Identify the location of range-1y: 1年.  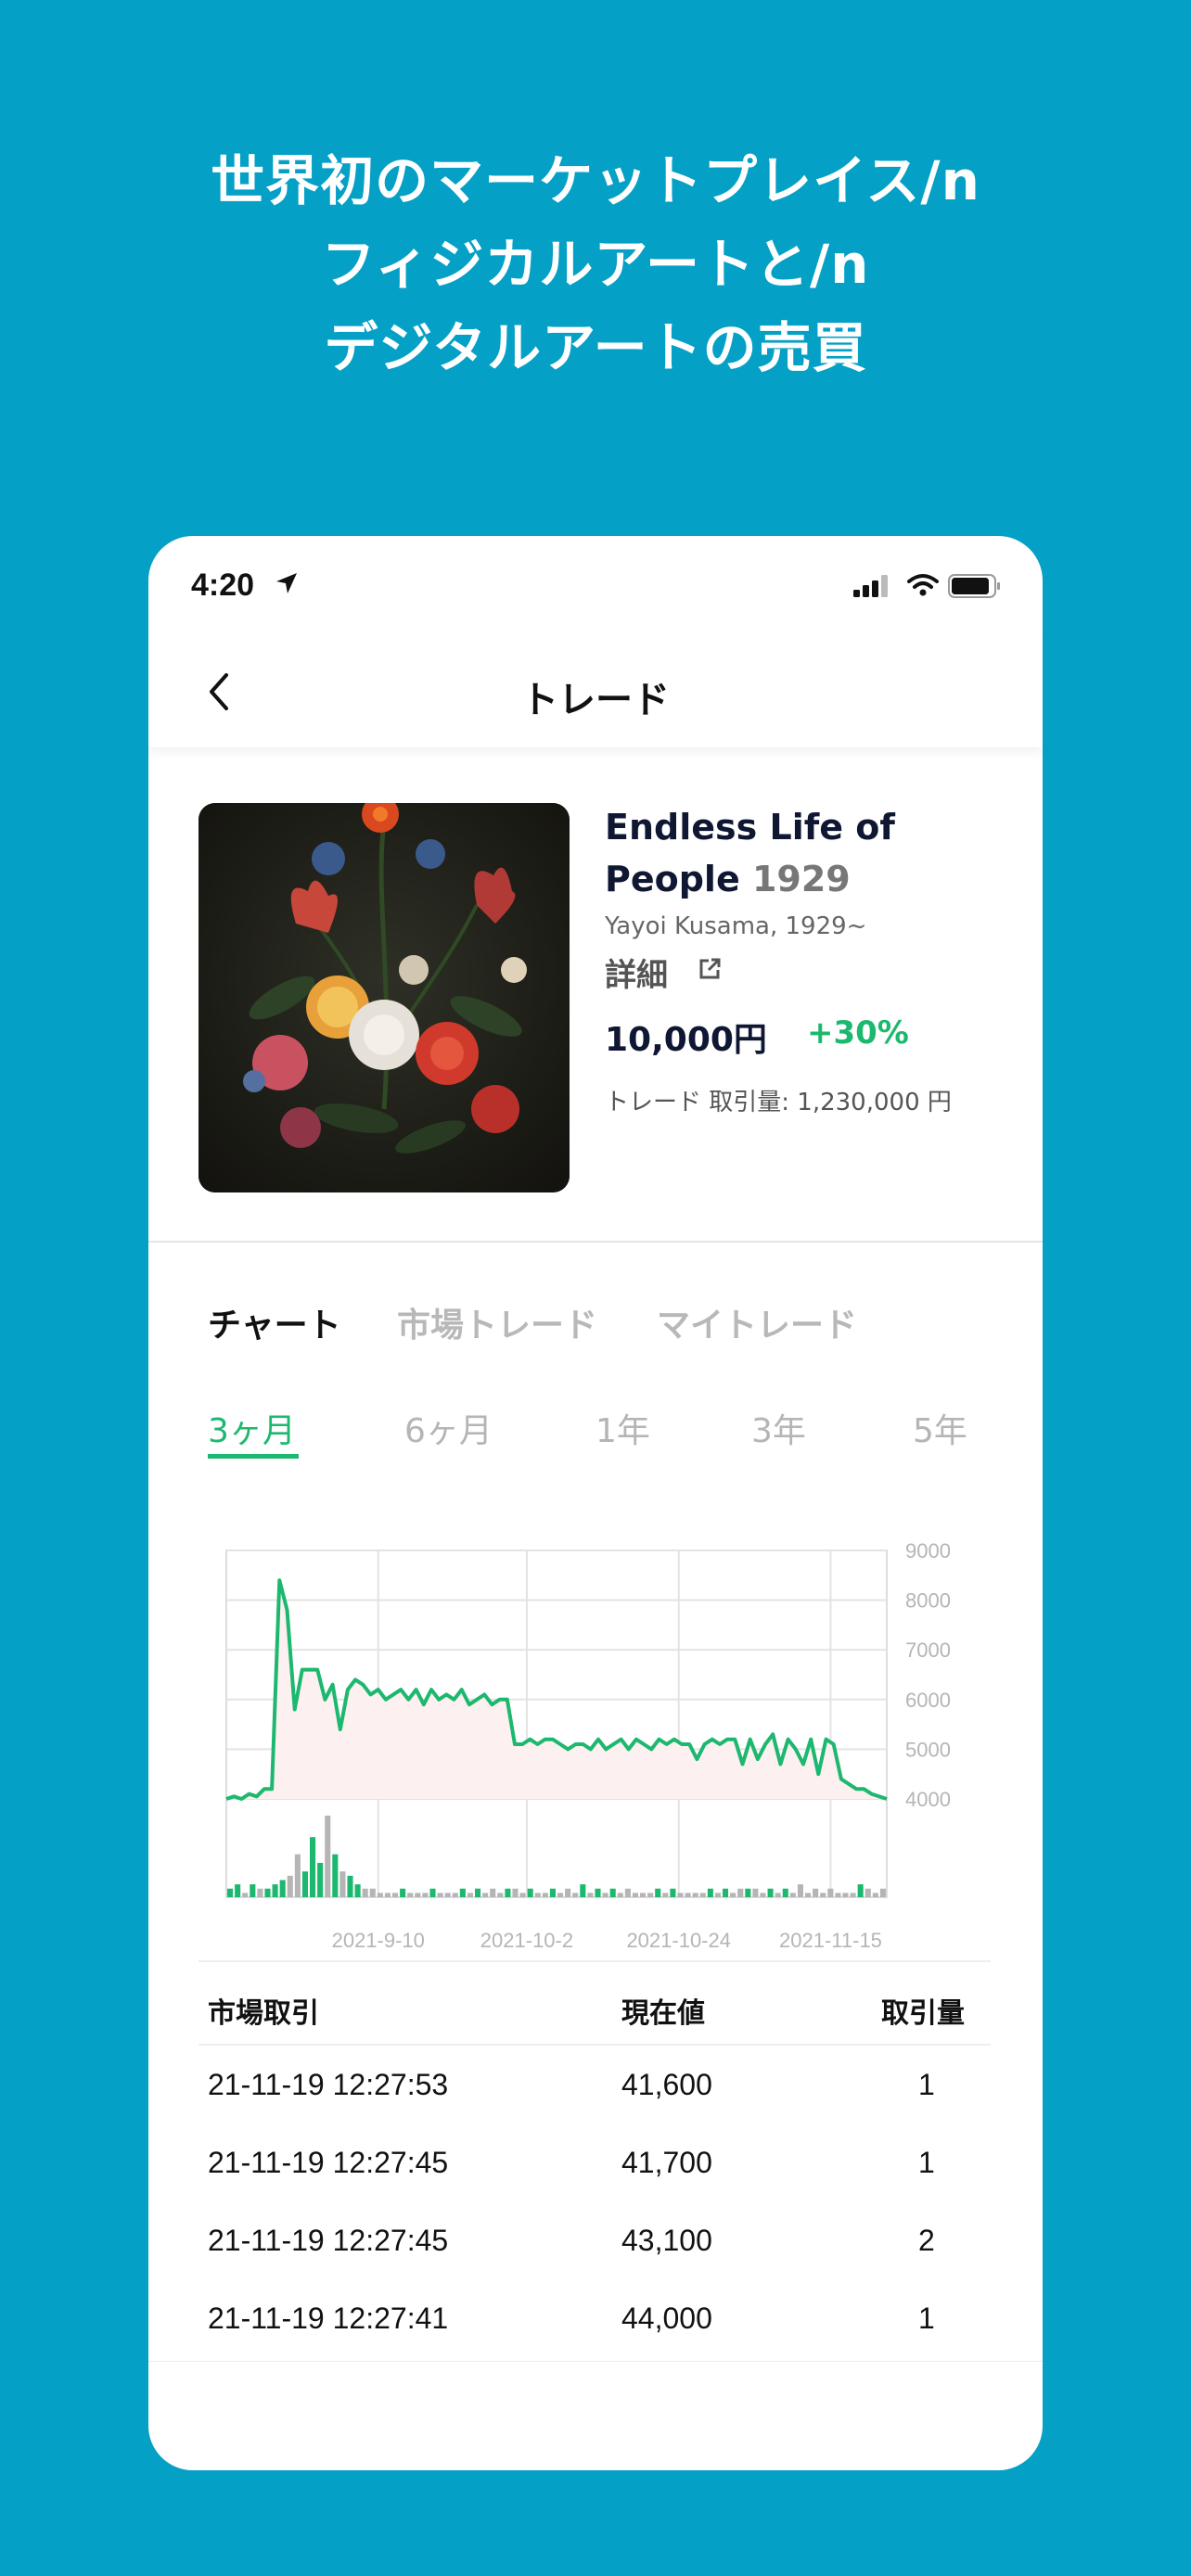
(623, 1428).